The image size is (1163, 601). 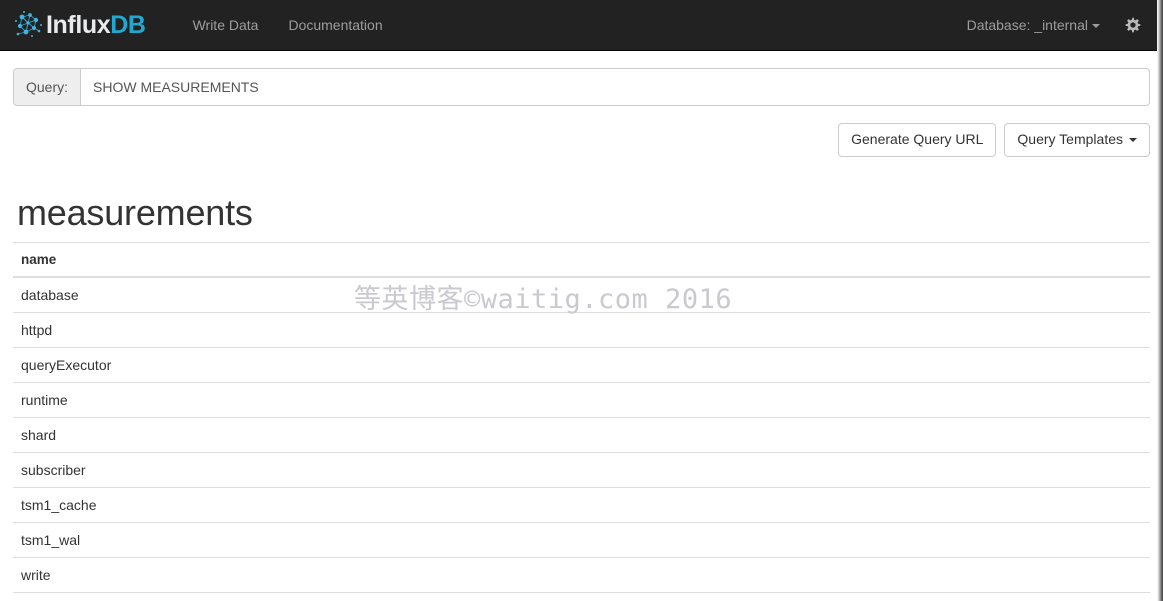 I want to click on table-header-row: name, so click(x=581, y=259).